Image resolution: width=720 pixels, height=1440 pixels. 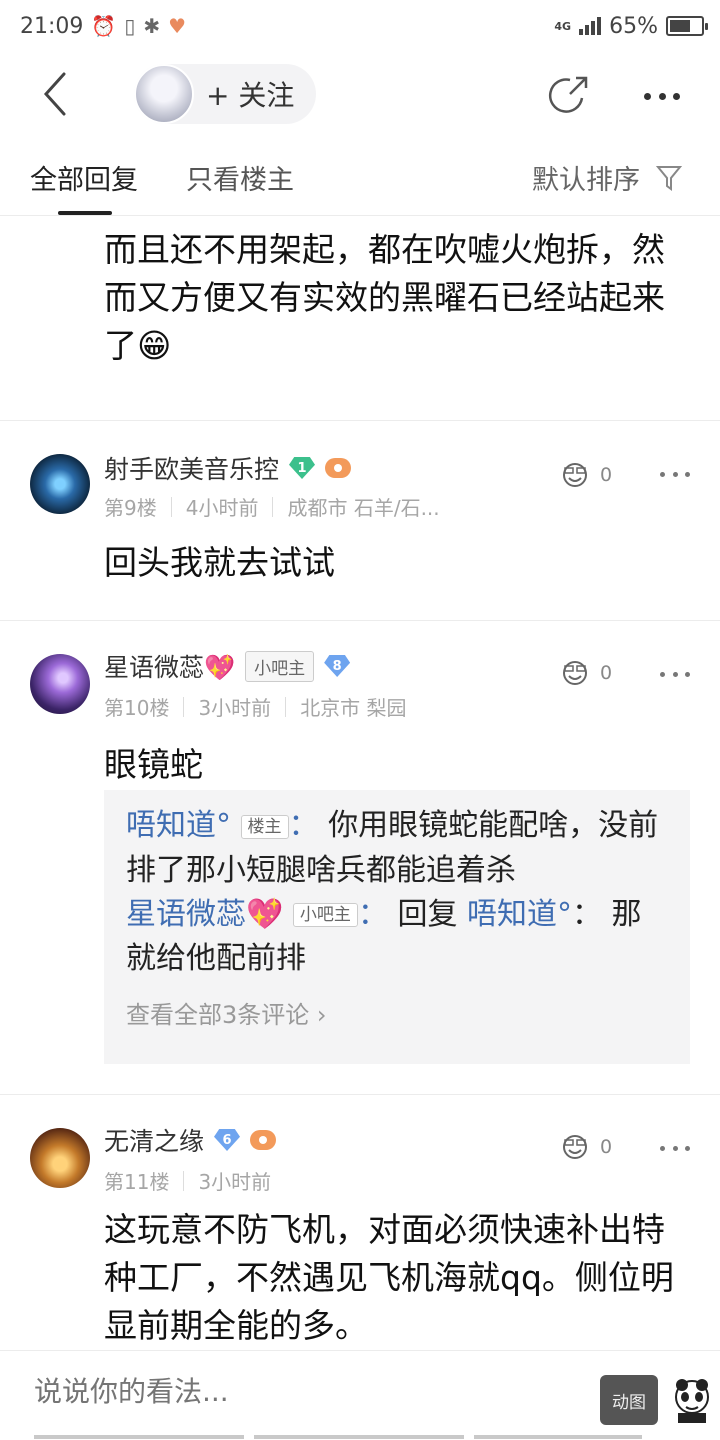 I want to click on forum-avatar, so click(x=164, y=94).